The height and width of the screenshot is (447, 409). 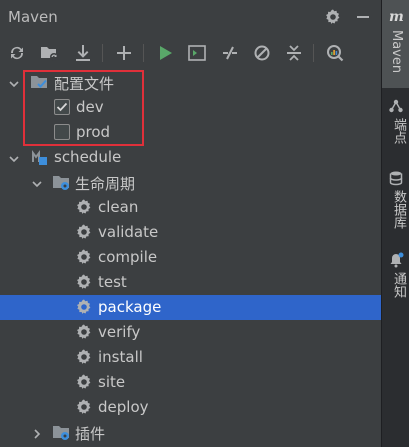 I want to click on reimport-folder-icon, so click(x=49, y=53).